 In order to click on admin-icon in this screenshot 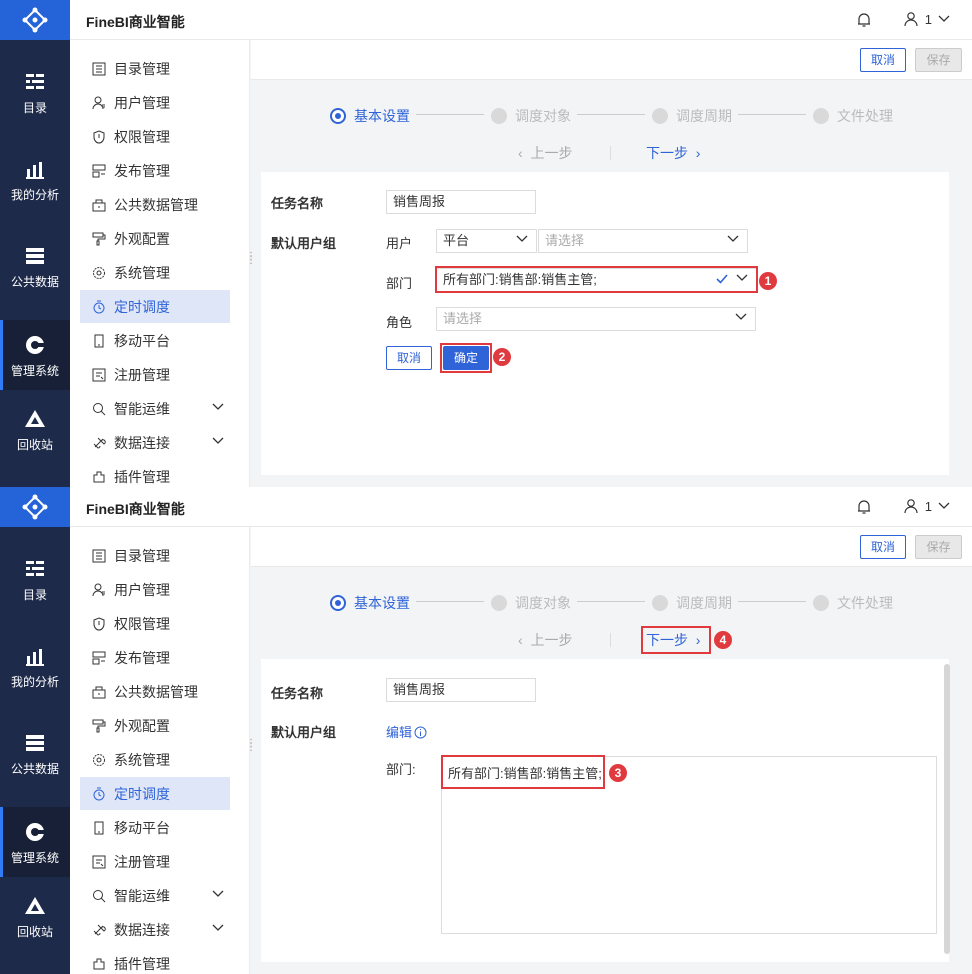, I will do `click(35, 832)`.